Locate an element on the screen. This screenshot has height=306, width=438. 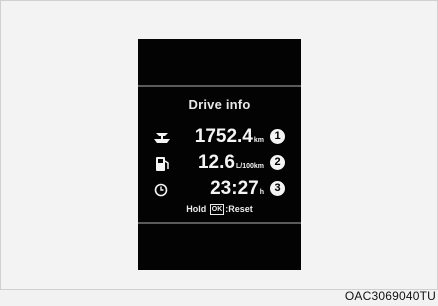
callout-3: 3 is located at coordinates (277, 188).